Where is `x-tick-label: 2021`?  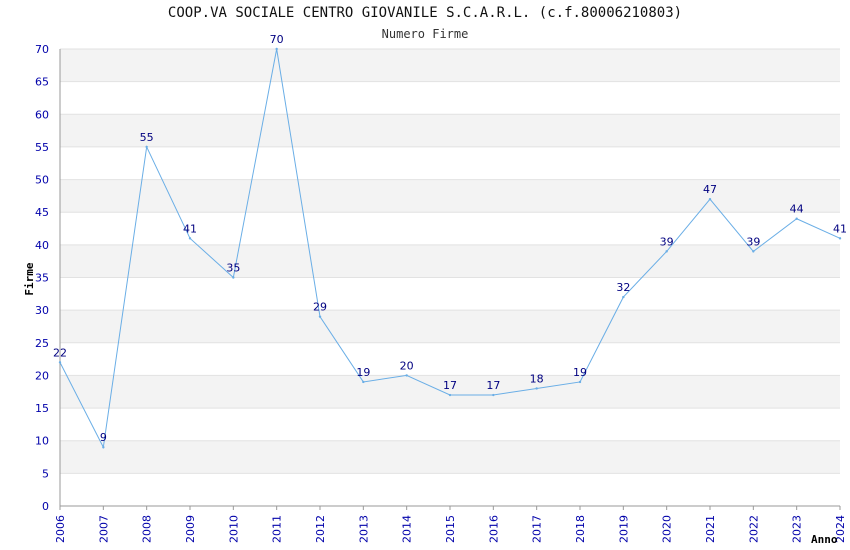 x-tick-label: 2021 is located at coordinates (710, 529).